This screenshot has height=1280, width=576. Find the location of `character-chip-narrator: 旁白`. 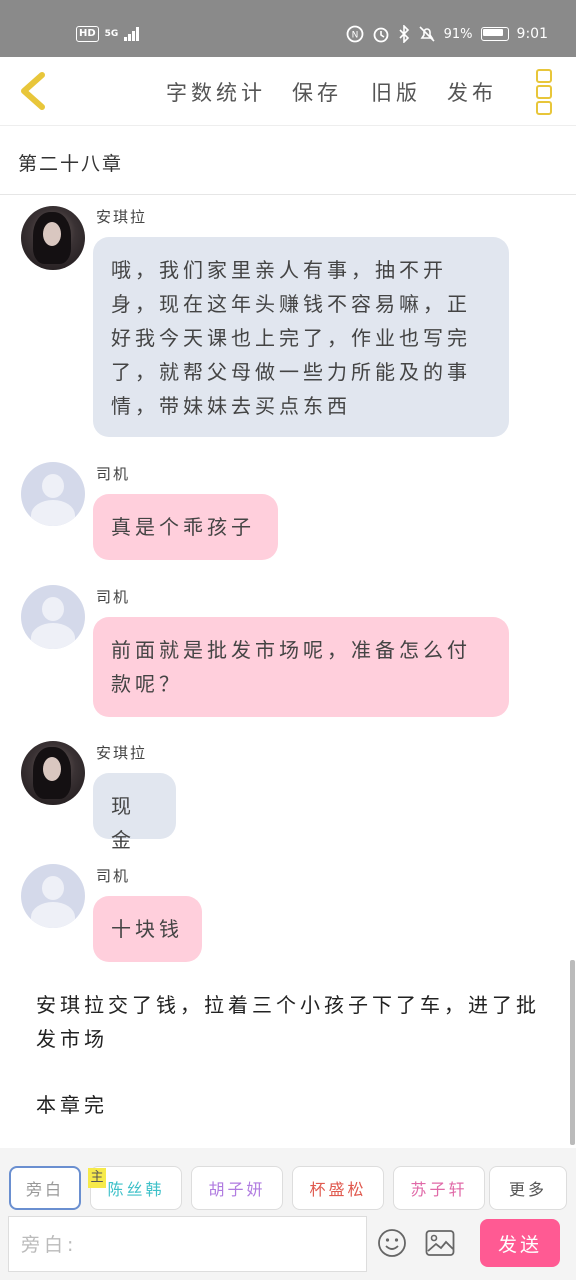

character-chip-narrator: 旁白 is located at coordinates (45, 1188).